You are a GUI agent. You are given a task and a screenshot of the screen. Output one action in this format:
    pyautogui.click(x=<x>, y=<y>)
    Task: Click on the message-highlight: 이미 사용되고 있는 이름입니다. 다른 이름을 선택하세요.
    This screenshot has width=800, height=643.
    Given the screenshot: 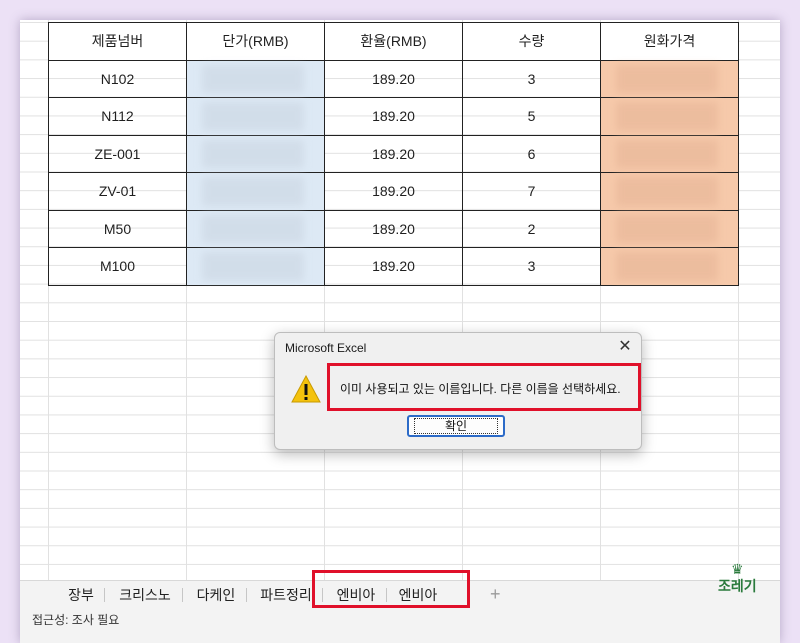 What is the action you would take?
    pyautogui.click(x=484, y=387)
    